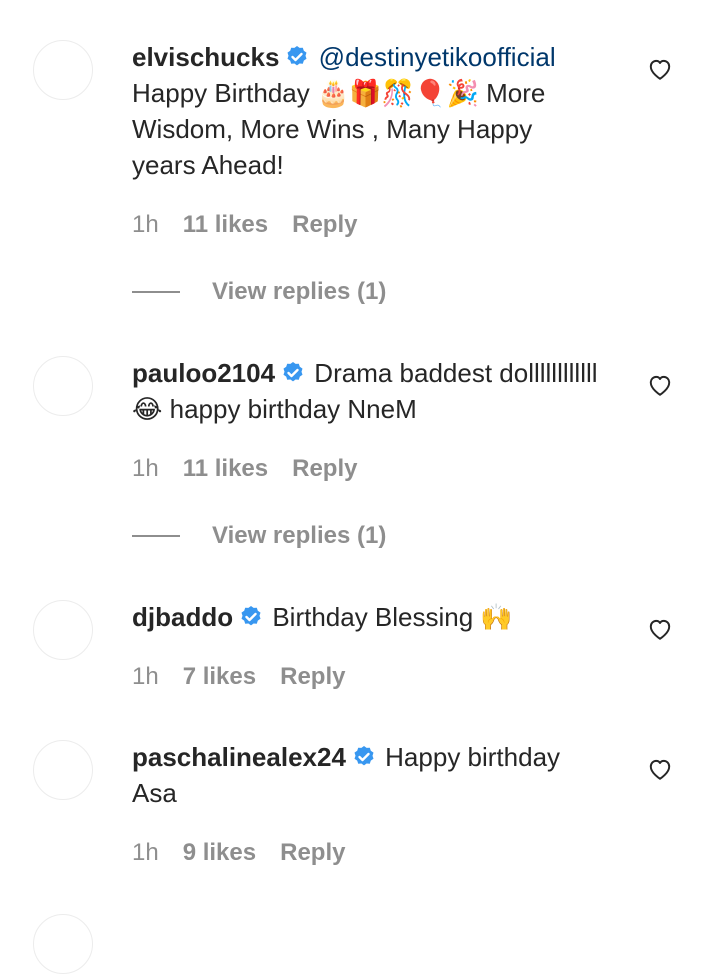  I want to click on comment-body: djbaddo Birthday Blessing 🙌, so click(367, 617).